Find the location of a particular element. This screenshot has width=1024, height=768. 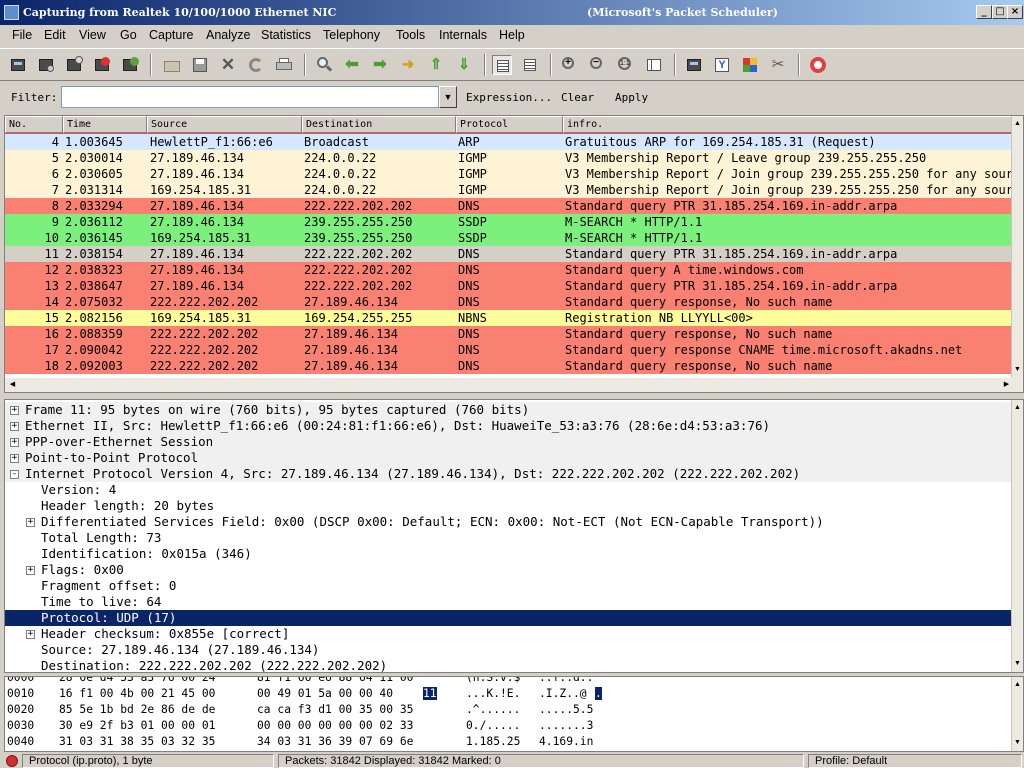

hex-bytes-first: 2d 61 64 64 72 04 61 72 is located at coordinates (137, 751).